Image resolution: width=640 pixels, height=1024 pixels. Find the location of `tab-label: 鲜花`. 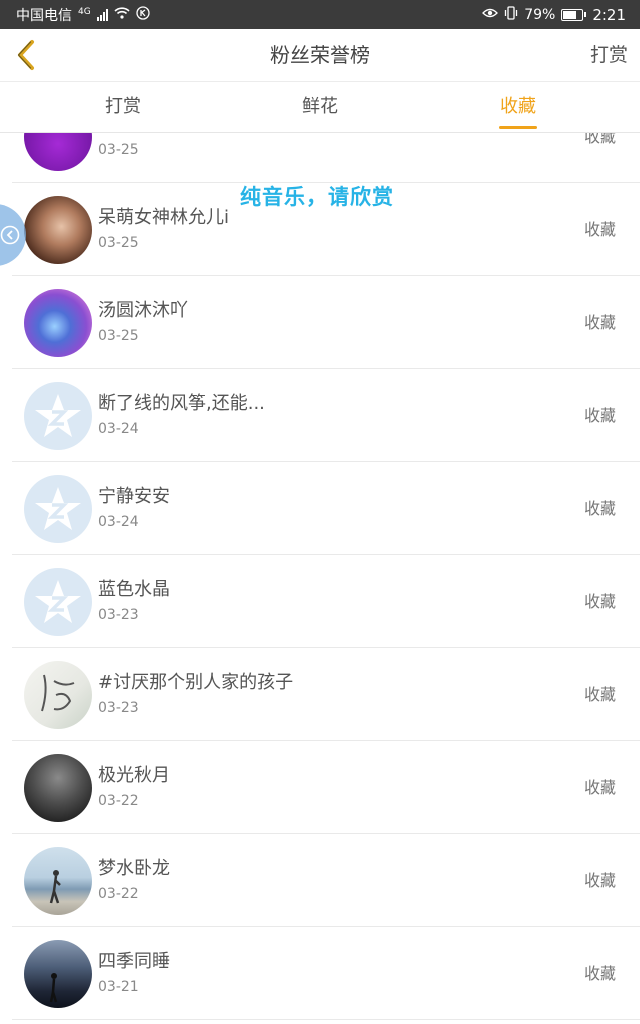

tab-label: 鲜花 is located at coordinates (320, 106).